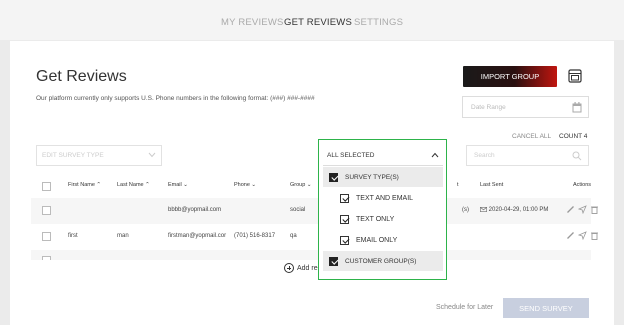 This screenshot has height=325, width=624. What do you see at coordinates (318, 22) in the screenshot?
I see `tab-get-reviews: GET REVIEWS` at bounding box center [318, 22].